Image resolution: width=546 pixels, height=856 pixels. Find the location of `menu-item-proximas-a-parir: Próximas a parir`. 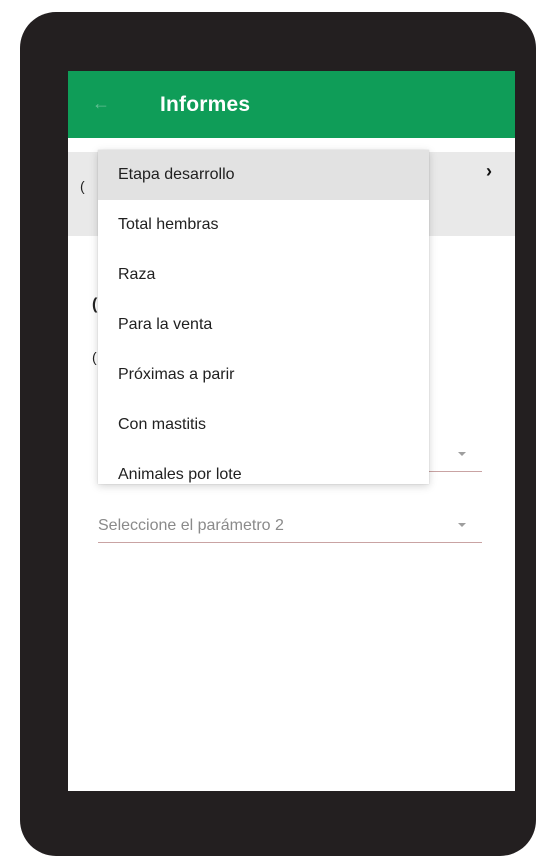

menu-item-proximas-a-parir: Próximas a parir is located at coordinates (263, 375).